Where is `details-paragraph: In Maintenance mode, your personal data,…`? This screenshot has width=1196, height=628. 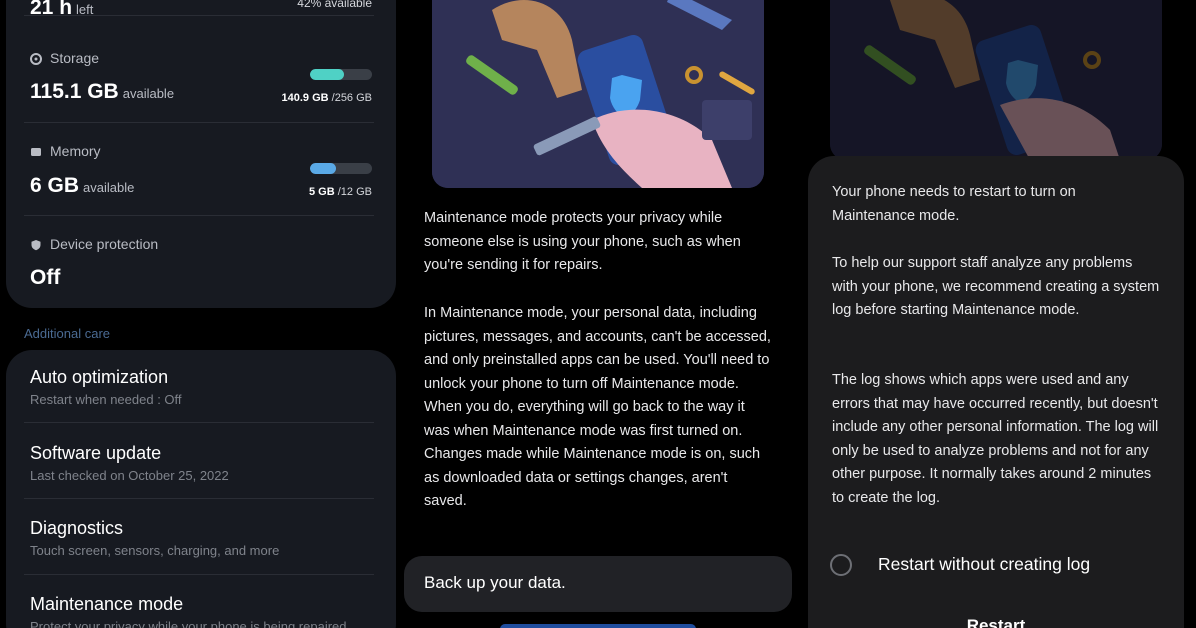 details-paragraph: In Maintenance mode, your personal data,… is located at coordinates (597, 407).